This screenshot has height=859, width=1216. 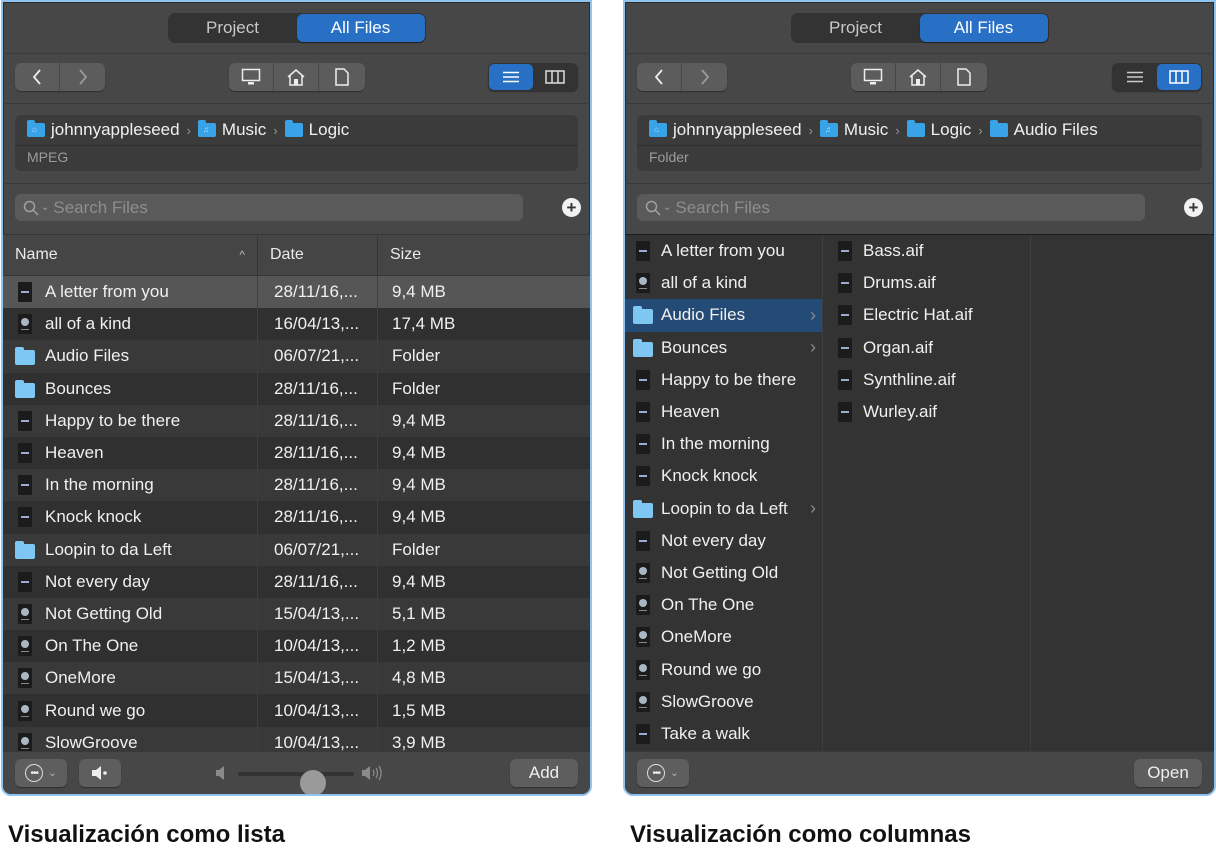 What do you see at coordinates (296, 782) in the screenshot?
I see `volume-track` at bounding box center [296, 782].